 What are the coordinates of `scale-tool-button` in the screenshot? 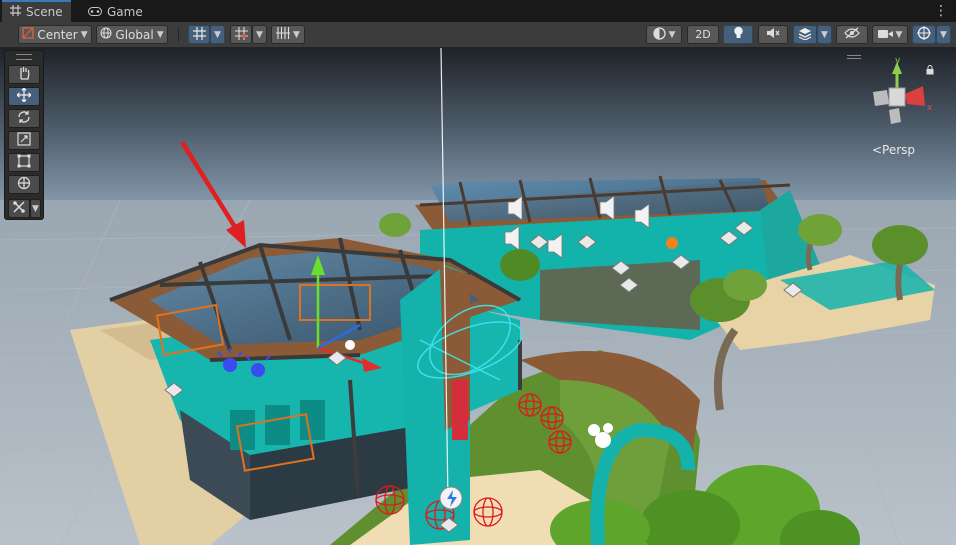 It's located at (24, 140).